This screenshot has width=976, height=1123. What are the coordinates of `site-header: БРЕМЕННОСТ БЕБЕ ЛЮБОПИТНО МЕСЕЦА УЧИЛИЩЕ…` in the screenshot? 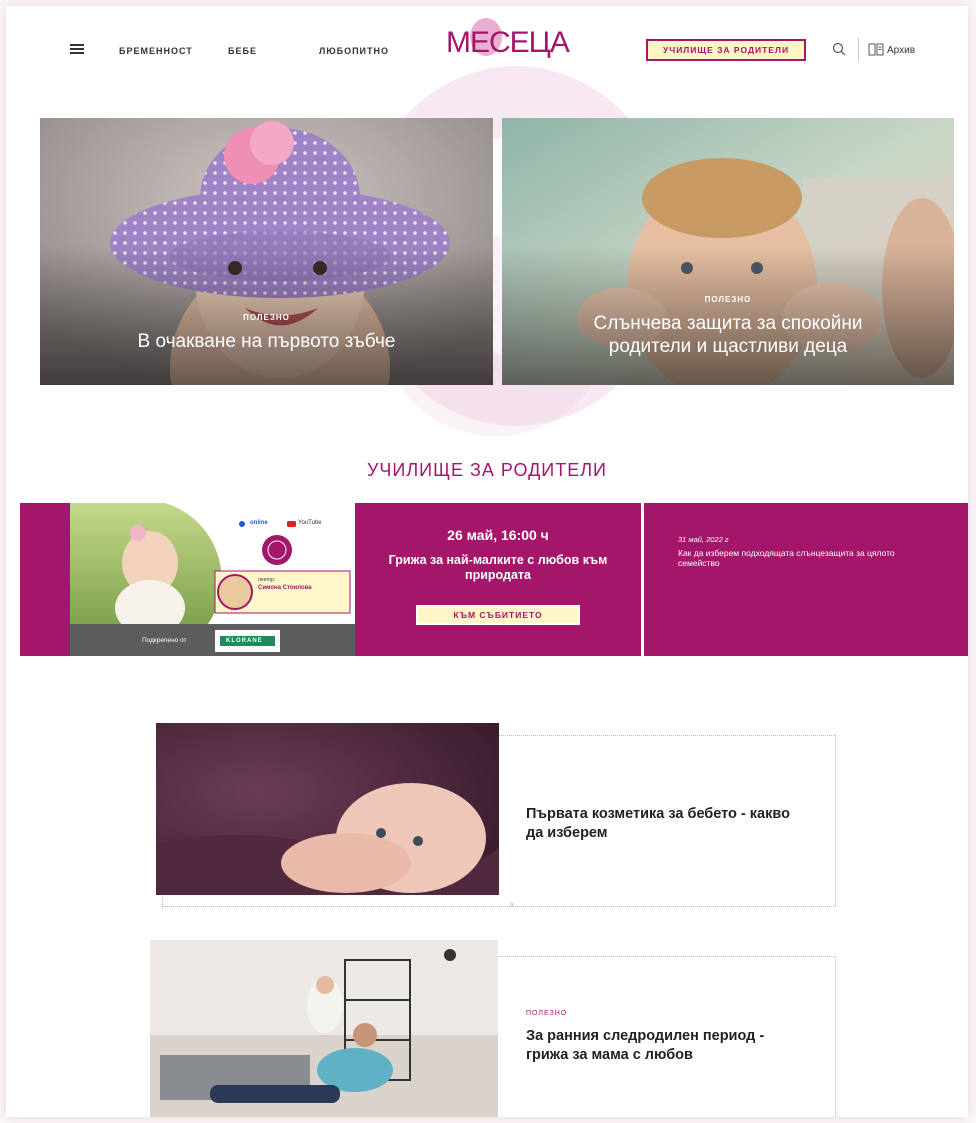 It's located at (487, 51).